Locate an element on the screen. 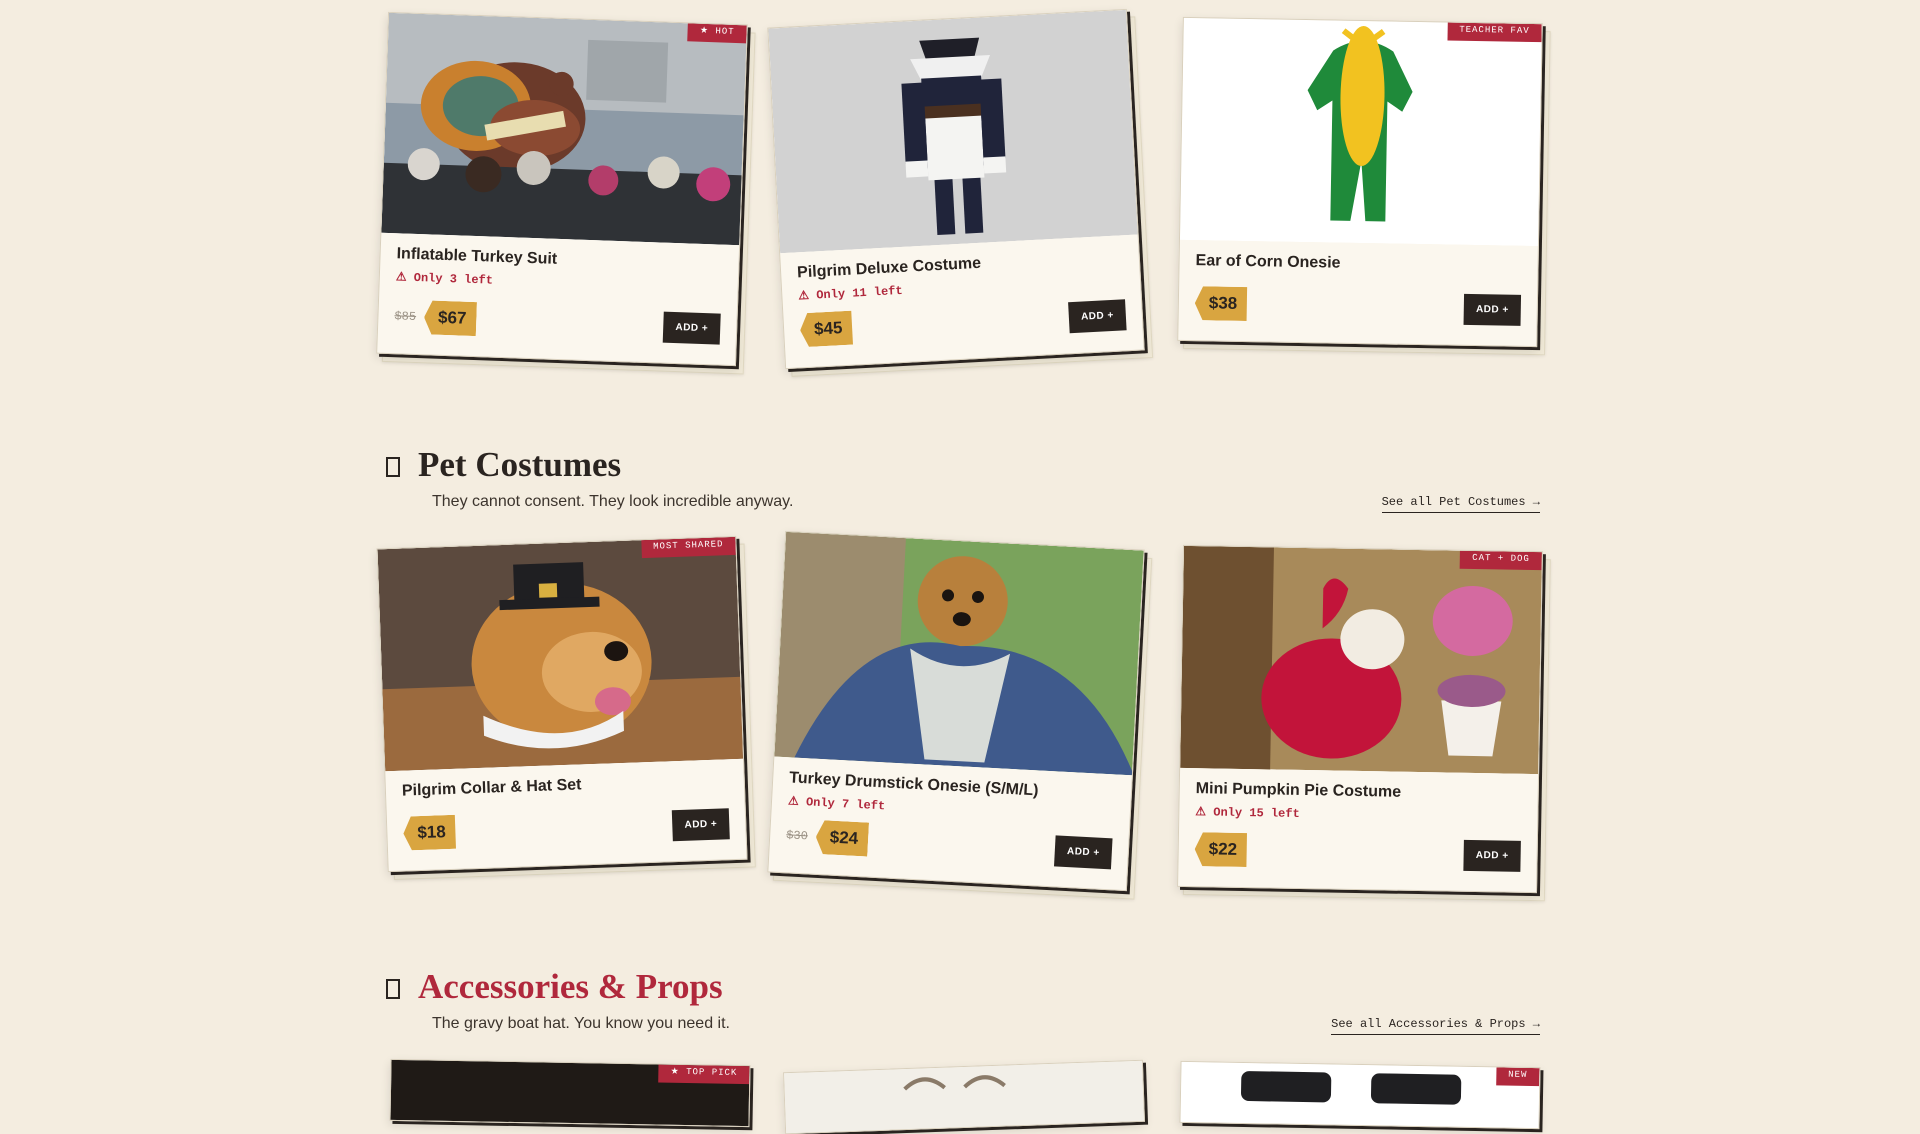 The image size is (1920, 1134). dog-pilgrim-image is located at coordinates (560, 654).